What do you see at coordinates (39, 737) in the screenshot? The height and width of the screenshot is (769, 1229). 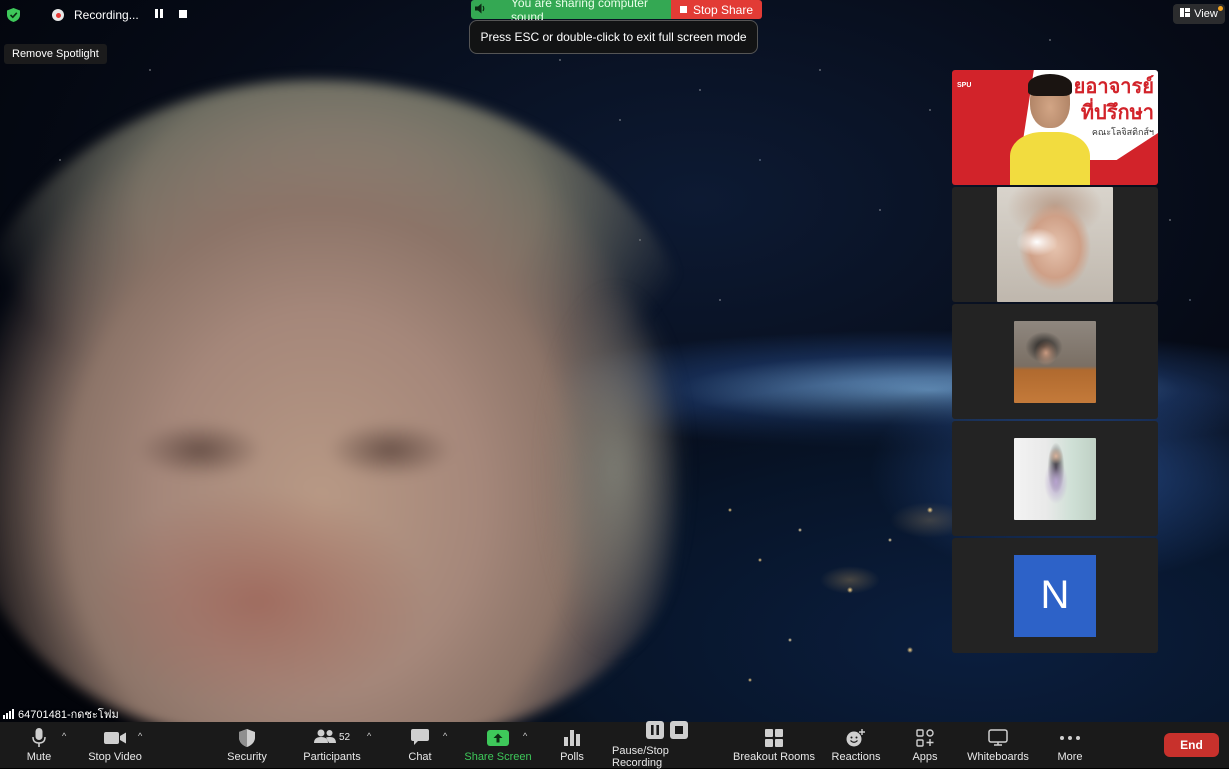 I see `microphone-icon` at bounding box center [39, 737].